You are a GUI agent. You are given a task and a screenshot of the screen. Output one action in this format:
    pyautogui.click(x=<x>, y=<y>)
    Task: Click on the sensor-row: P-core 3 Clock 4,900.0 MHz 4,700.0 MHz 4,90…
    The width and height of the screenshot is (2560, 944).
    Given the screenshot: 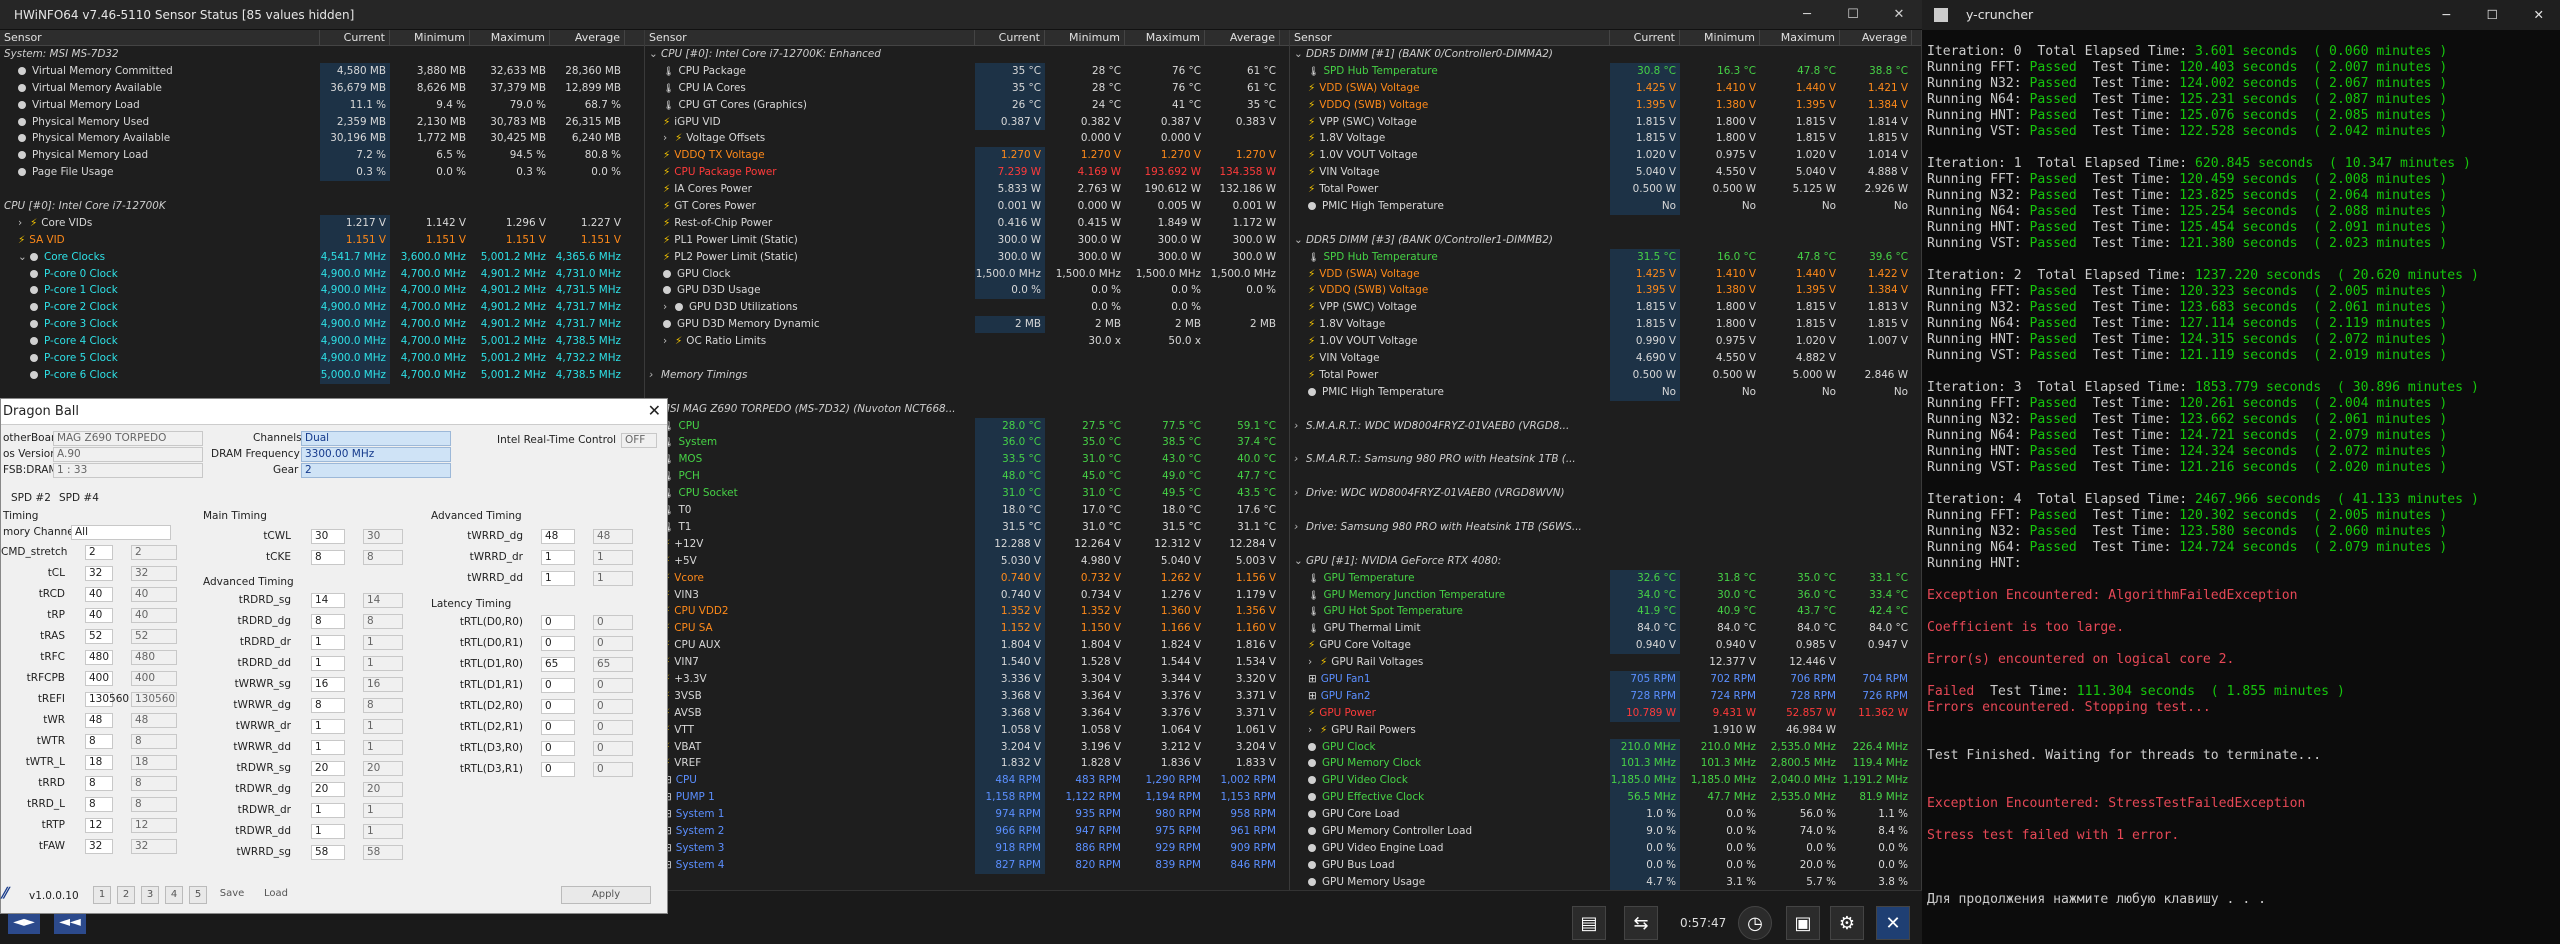 What is the action you would take?
    pyautogui.click(x=322, y=325)
    